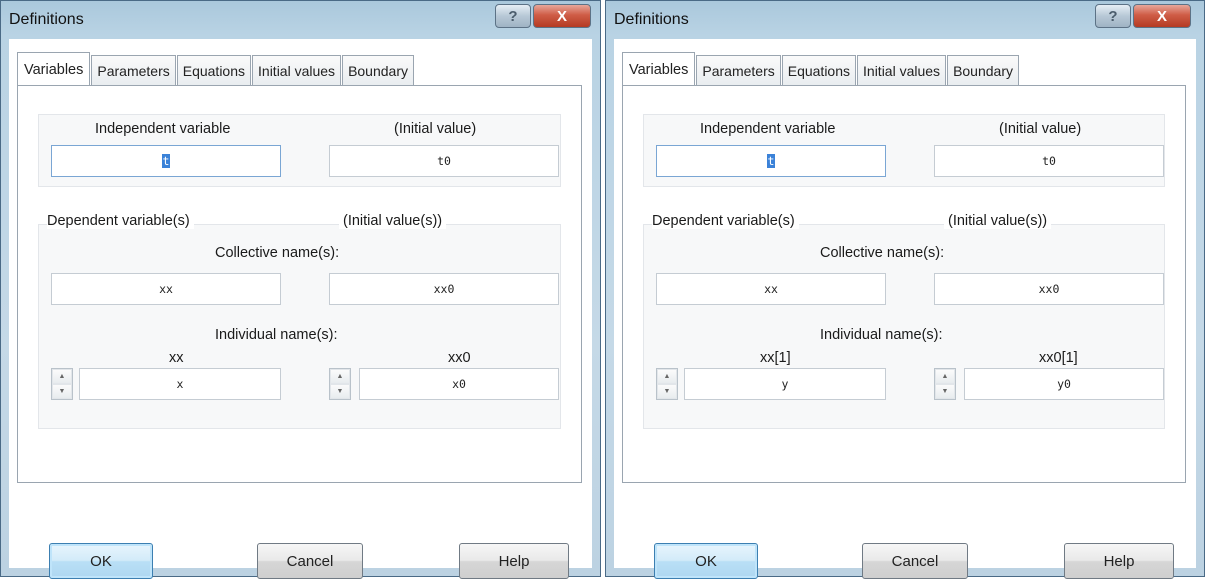 This screenshot has height=579, width=1205. I want to click on individual-initial-label: xx0[1], so click(1058, 358).